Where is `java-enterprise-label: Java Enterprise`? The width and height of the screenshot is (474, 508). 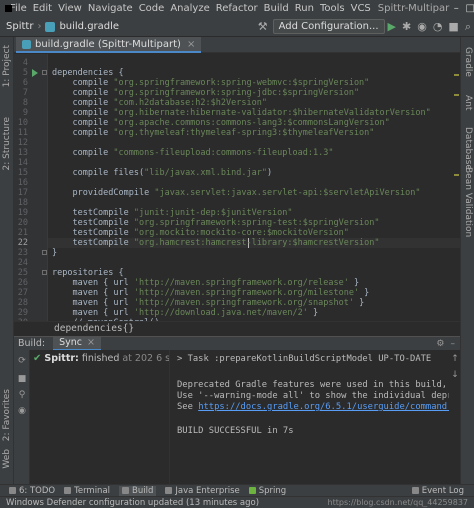 java-enterprise-label: Java Enterprise is located at coordinates (207, 490).